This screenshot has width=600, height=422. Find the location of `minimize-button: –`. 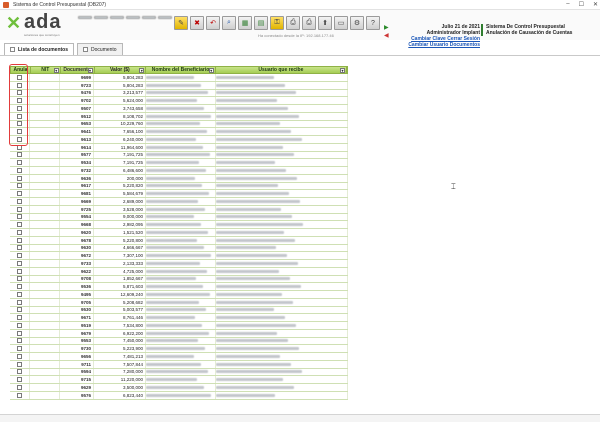

minimize-button: – is located at coordinates (567, 4).